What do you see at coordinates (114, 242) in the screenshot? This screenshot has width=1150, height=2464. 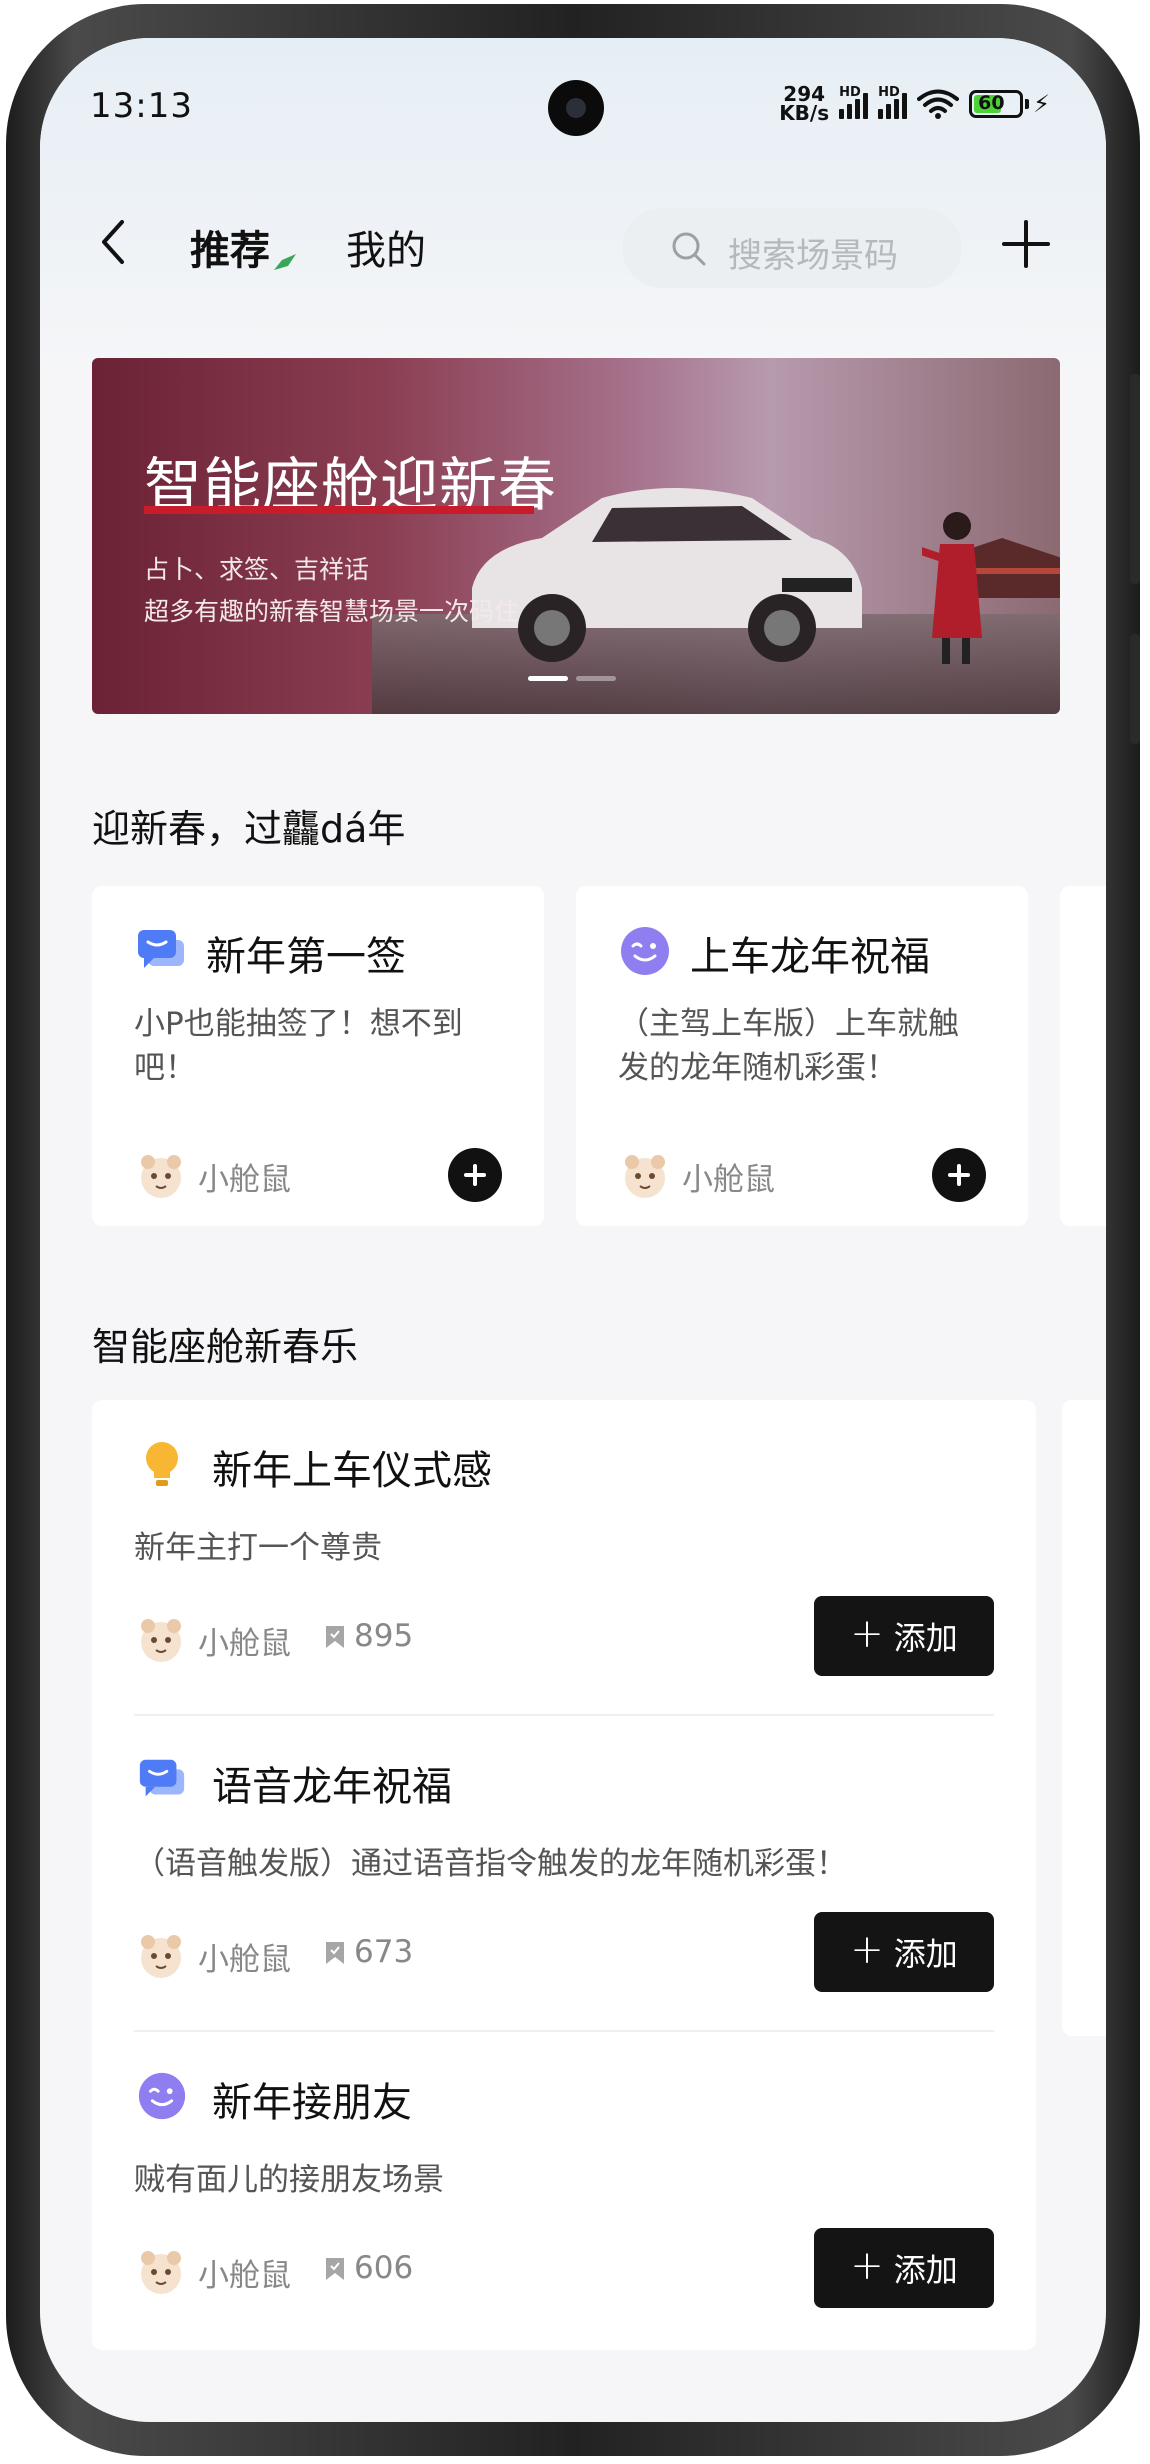 I see `back-arrow-icon` at bounding box center [114, 242].